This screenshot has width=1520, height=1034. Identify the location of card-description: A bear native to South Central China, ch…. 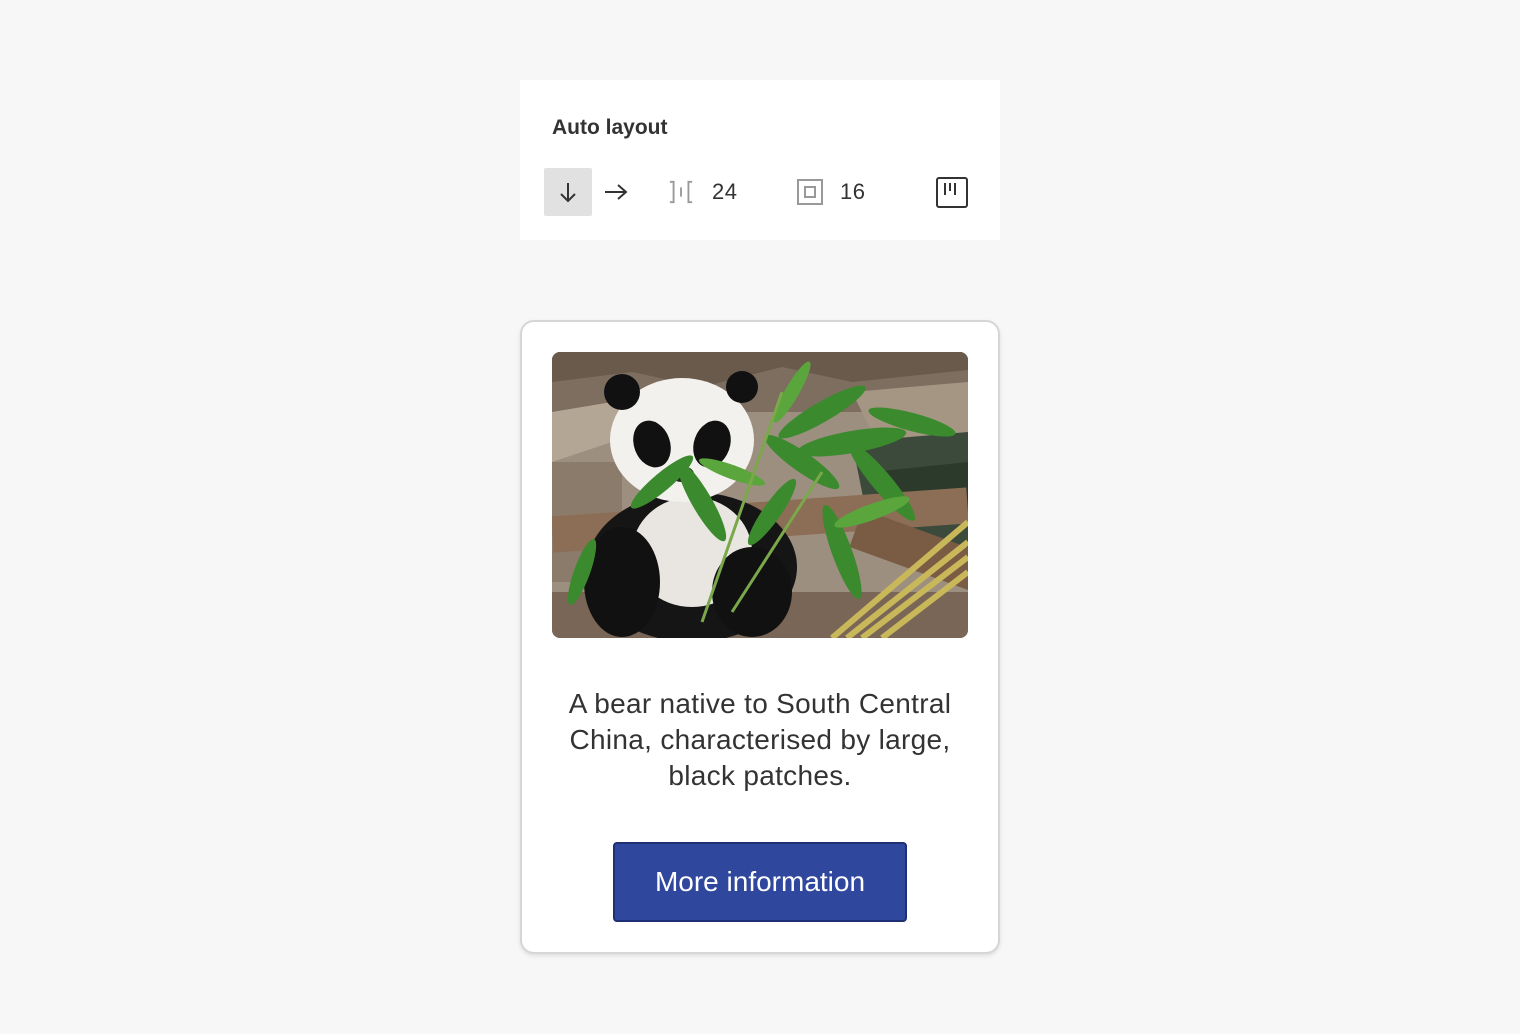
(760, 739).